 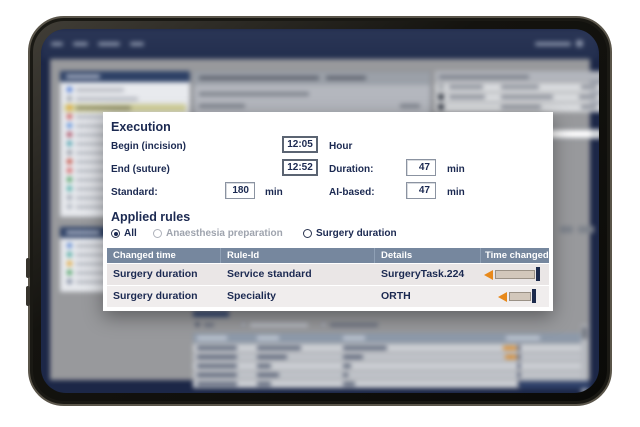 What do you see at coordinates (28, 296) in the screenshot?
I see `volume-down-button` at bounding box center [28, 296].